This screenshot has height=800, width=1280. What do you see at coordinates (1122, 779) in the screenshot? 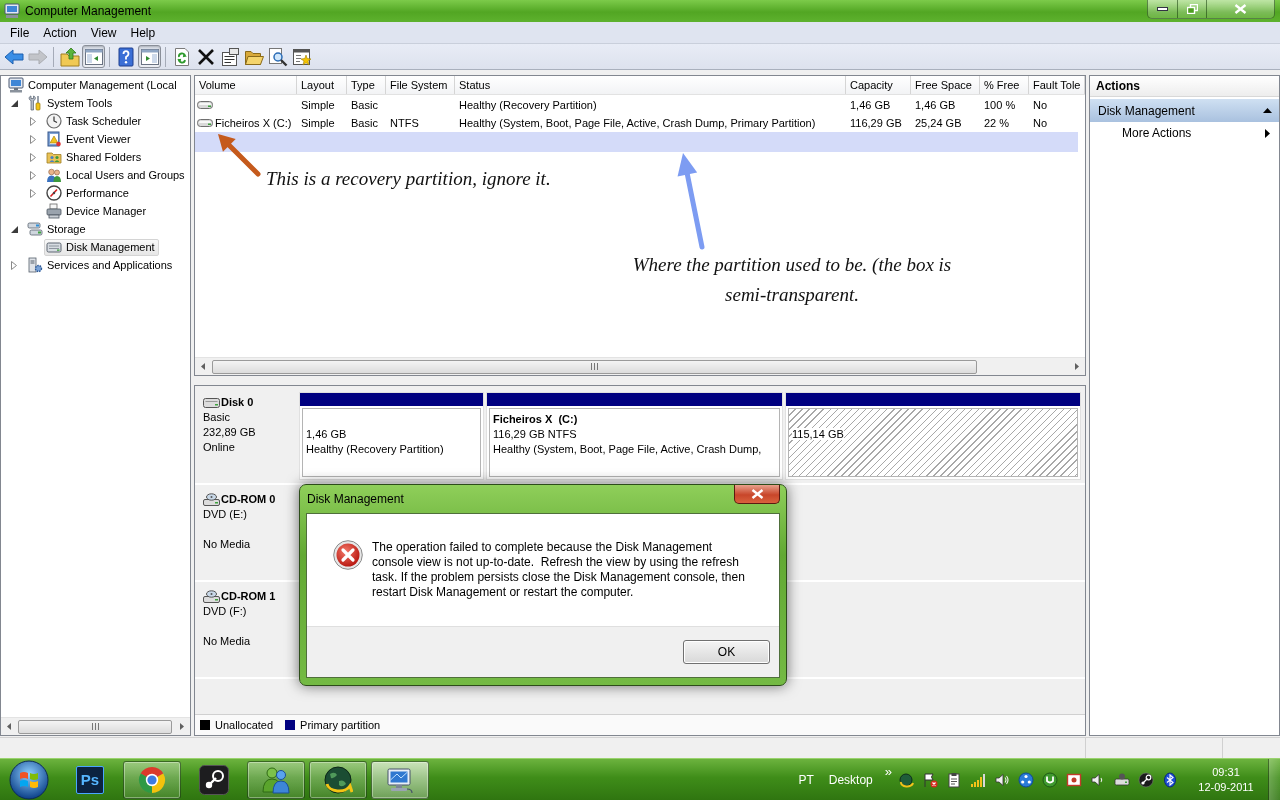
I see `drive-icon` at bounding box center [1122, 779].